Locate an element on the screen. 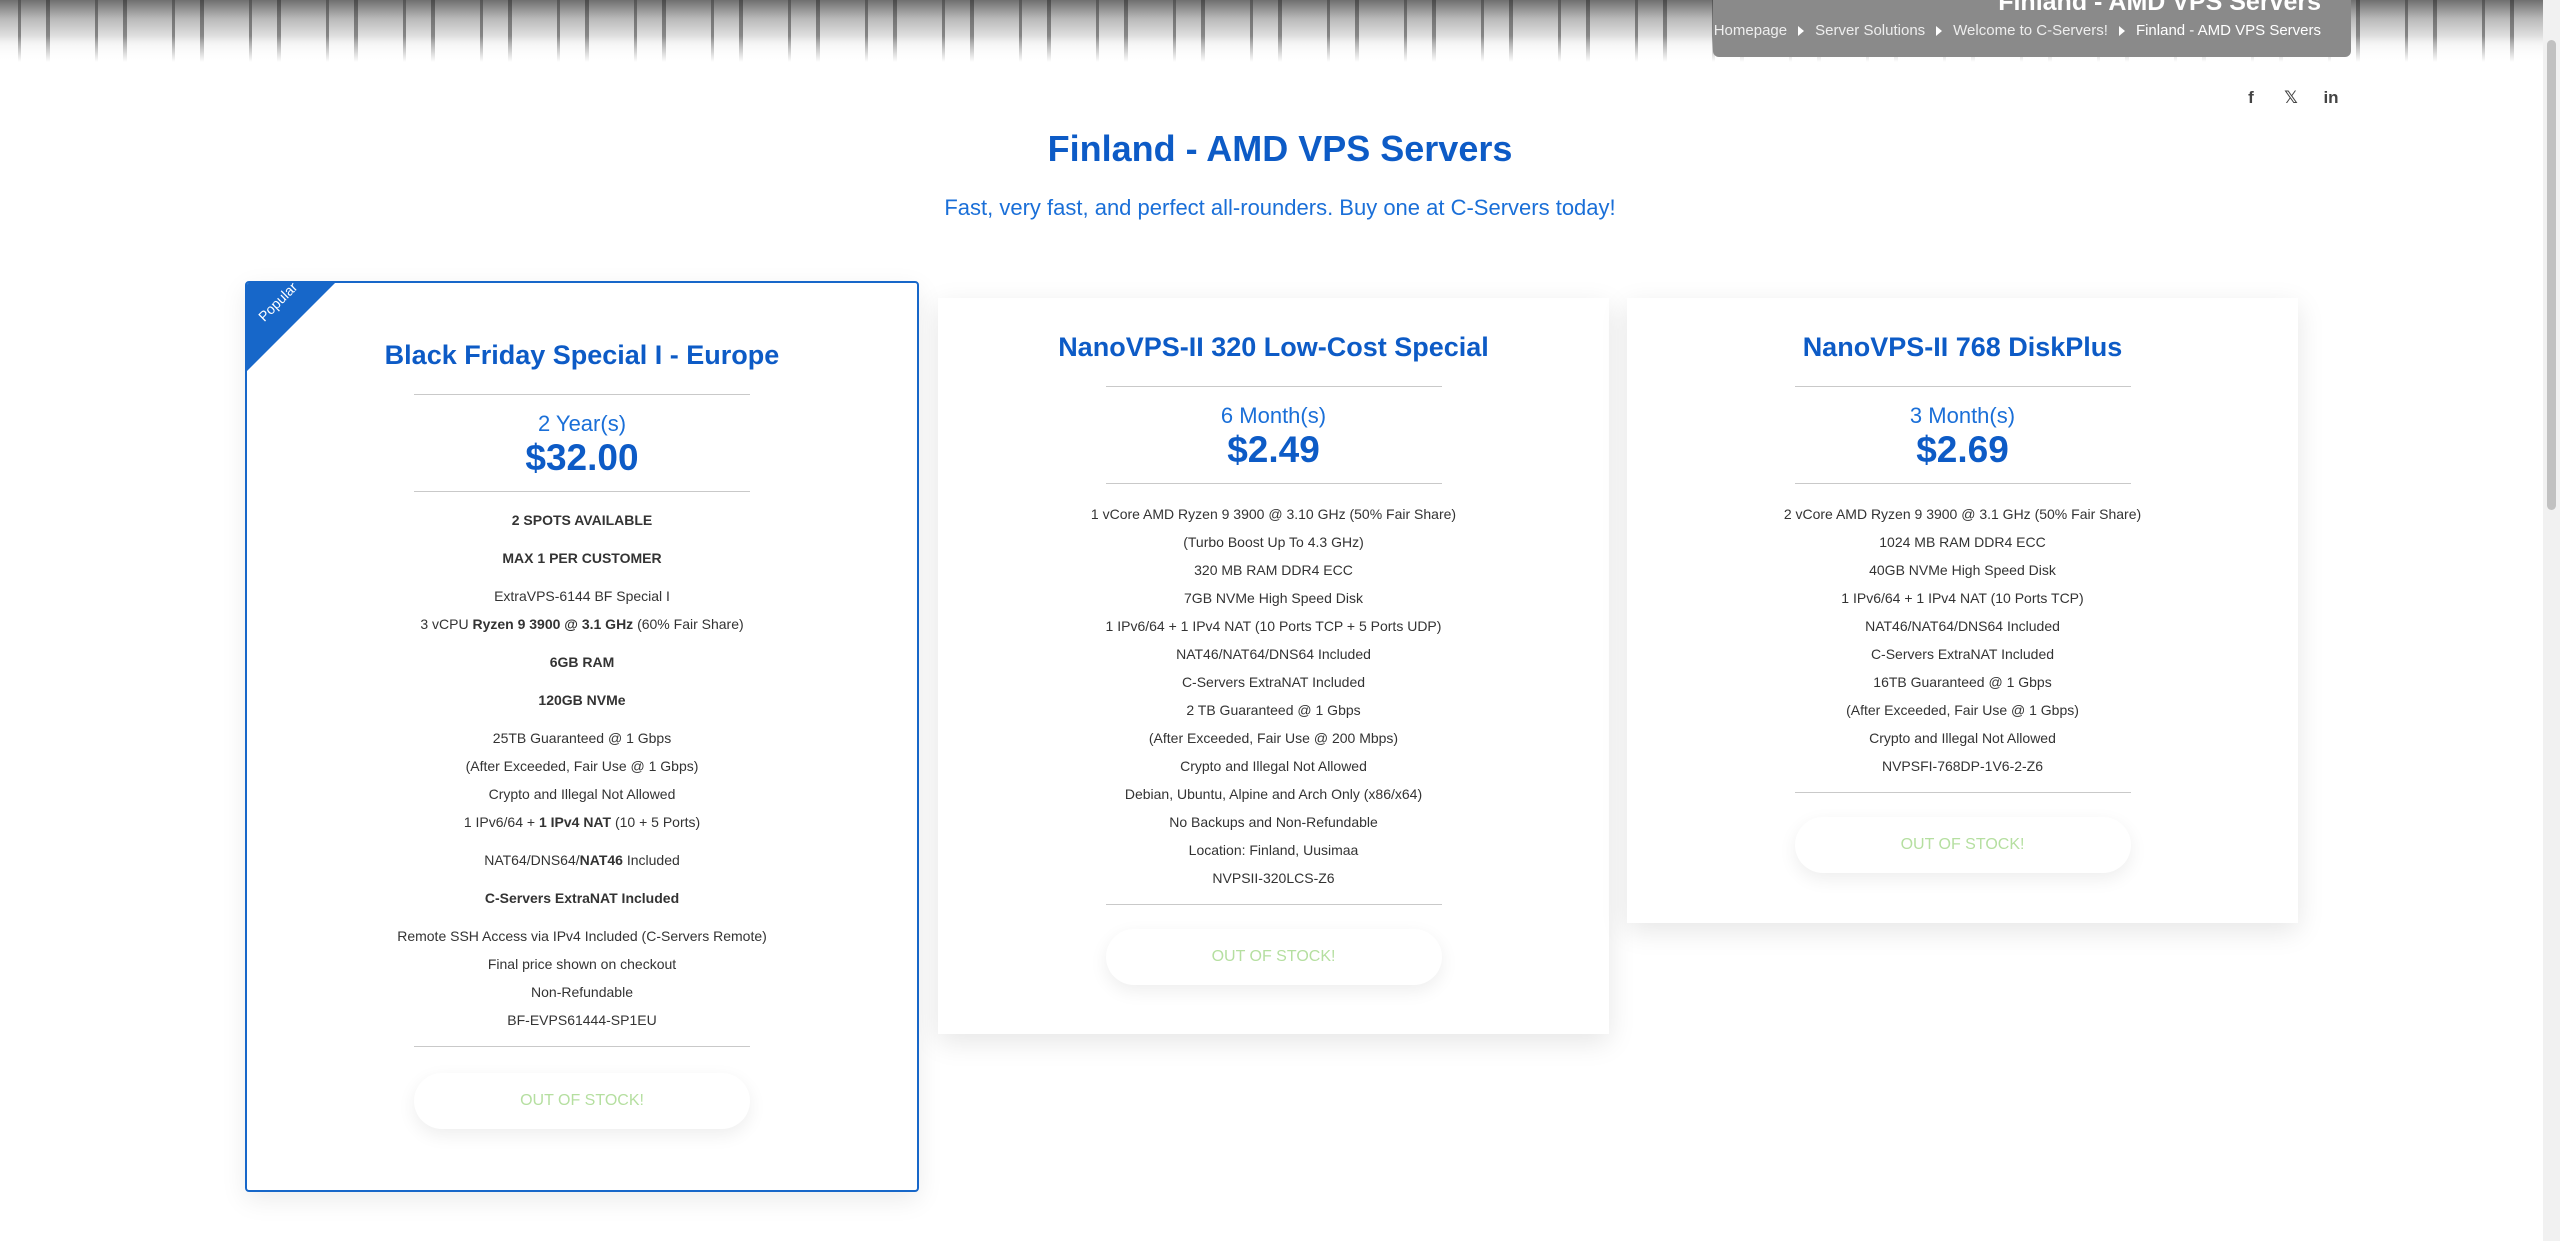 The width and height of the screenshot is (2560, 1241). feature-item: (After Exceeded, Fair Use @ 200 Mbps) is located at coordinates (1273, 738).